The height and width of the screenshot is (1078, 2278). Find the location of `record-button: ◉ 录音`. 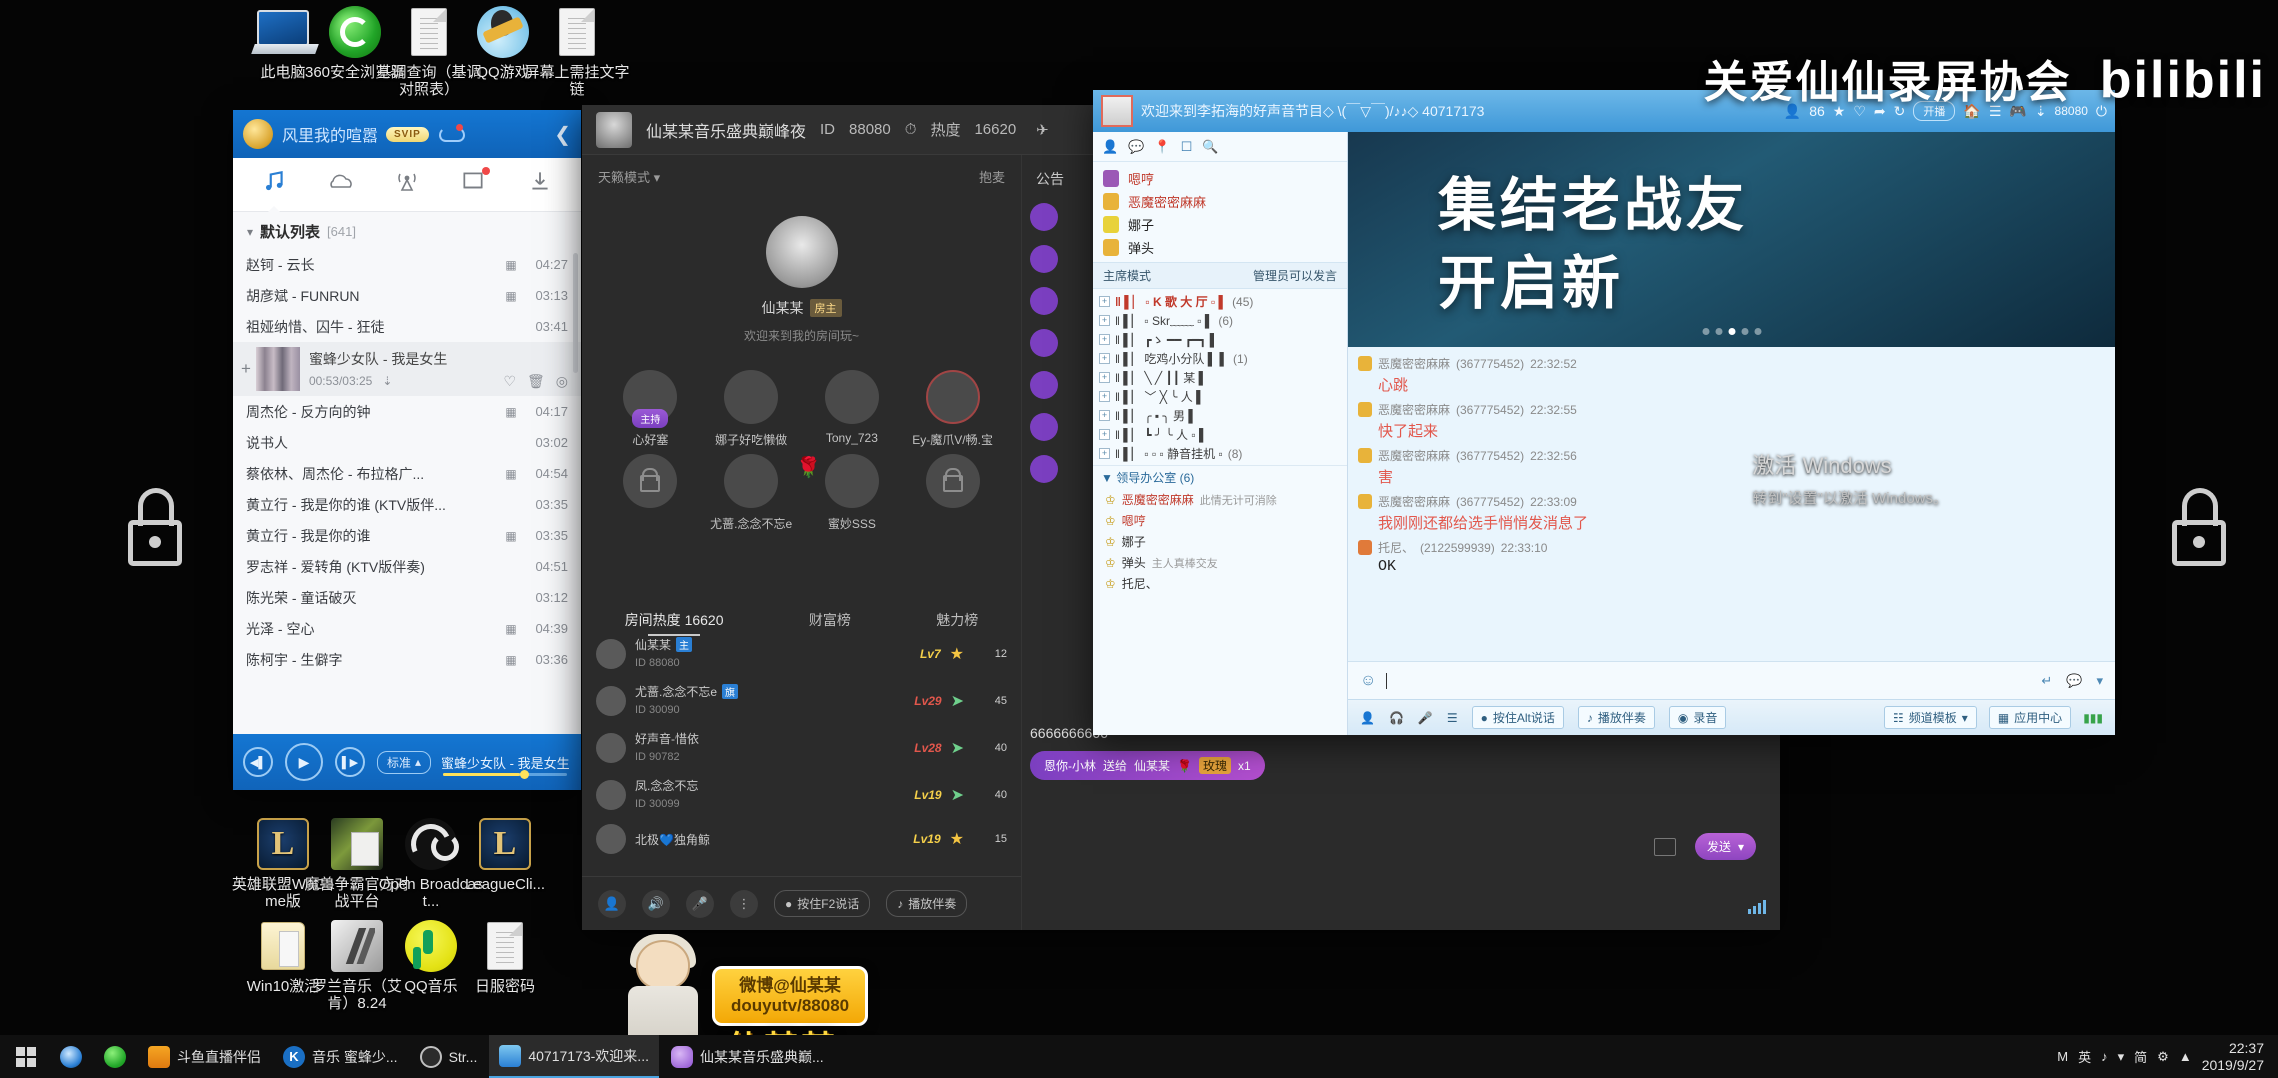

record-button: ◉ 录音 is located at coordinates (1697, 717).